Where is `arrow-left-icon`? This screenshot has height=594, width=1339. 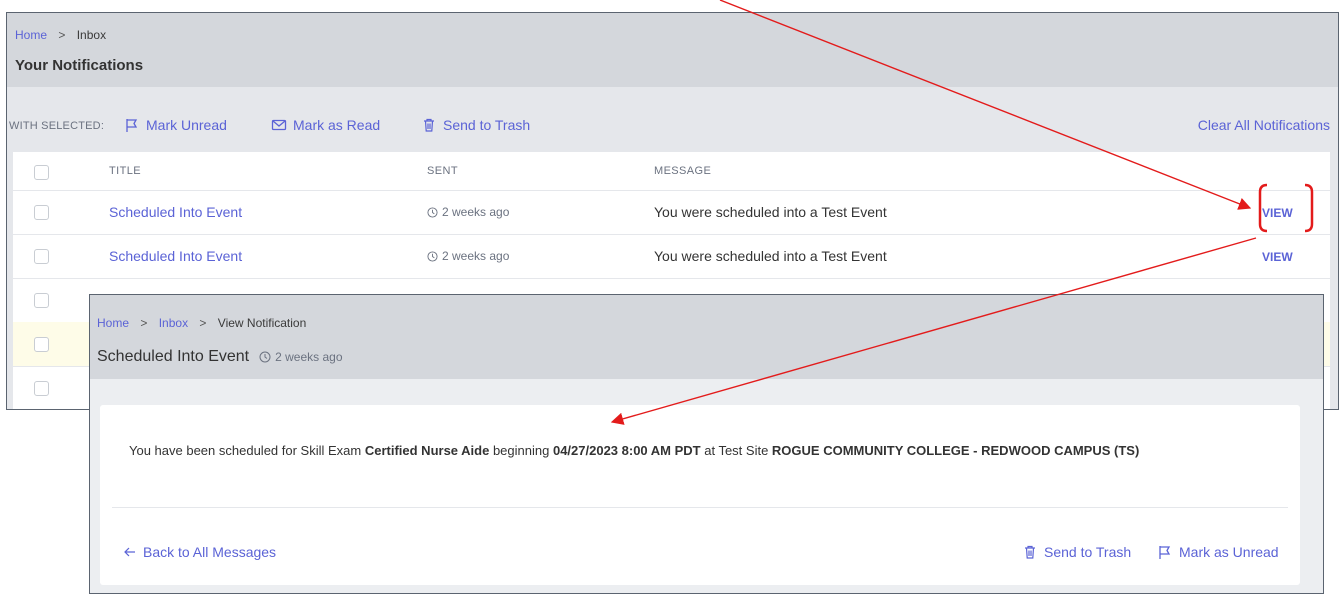 arrow-left-icon is located at coordinates (129, 552).